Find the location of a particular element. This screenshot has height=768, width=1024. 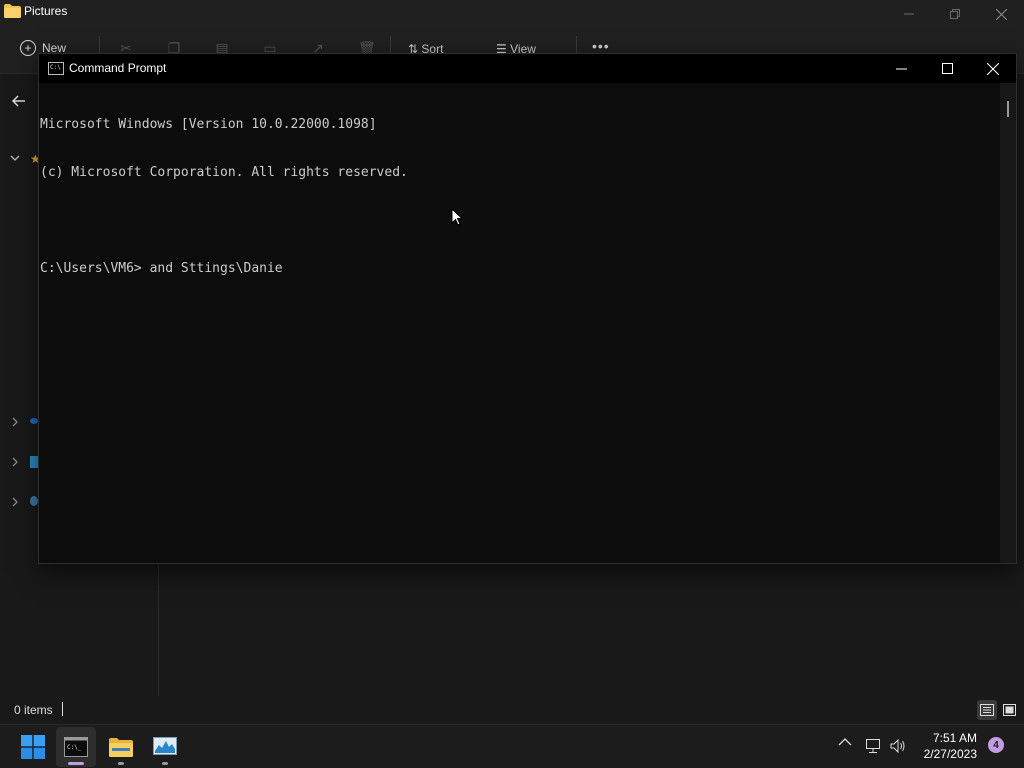

perfmon-icon is located at coordinates (165, 746).